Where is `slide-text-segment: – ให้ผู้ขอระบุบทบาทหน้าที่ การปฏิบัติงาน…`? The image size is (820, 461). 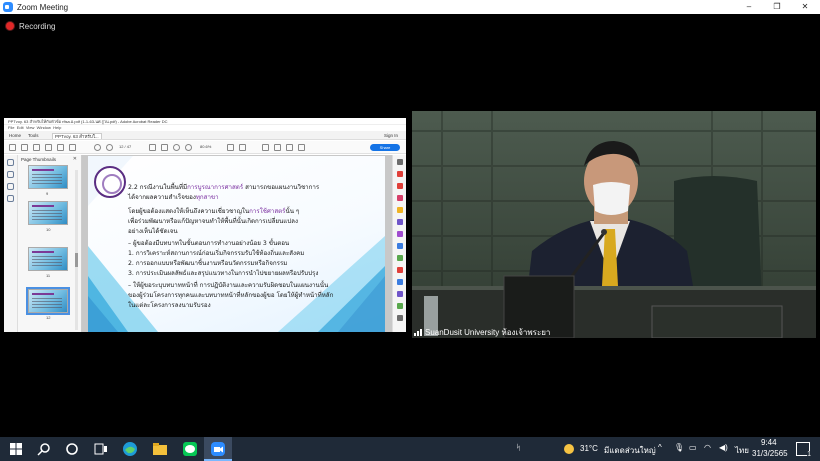
slide-text-segment: – ให้ผู้ขอระบุบทบาทหน้าที่ การปฏิบัติงาน… is located at coordinates (228, 285).